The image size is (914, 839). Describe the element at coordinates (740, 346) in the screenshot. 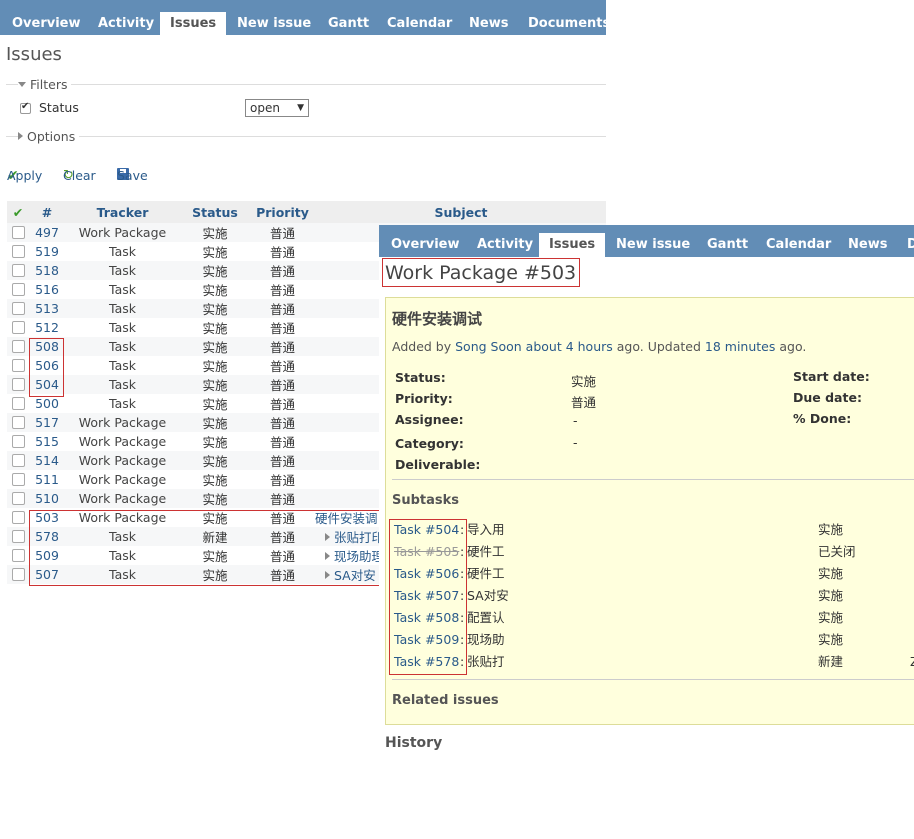

I see `updated-time-link: 18 minutes` at that location.